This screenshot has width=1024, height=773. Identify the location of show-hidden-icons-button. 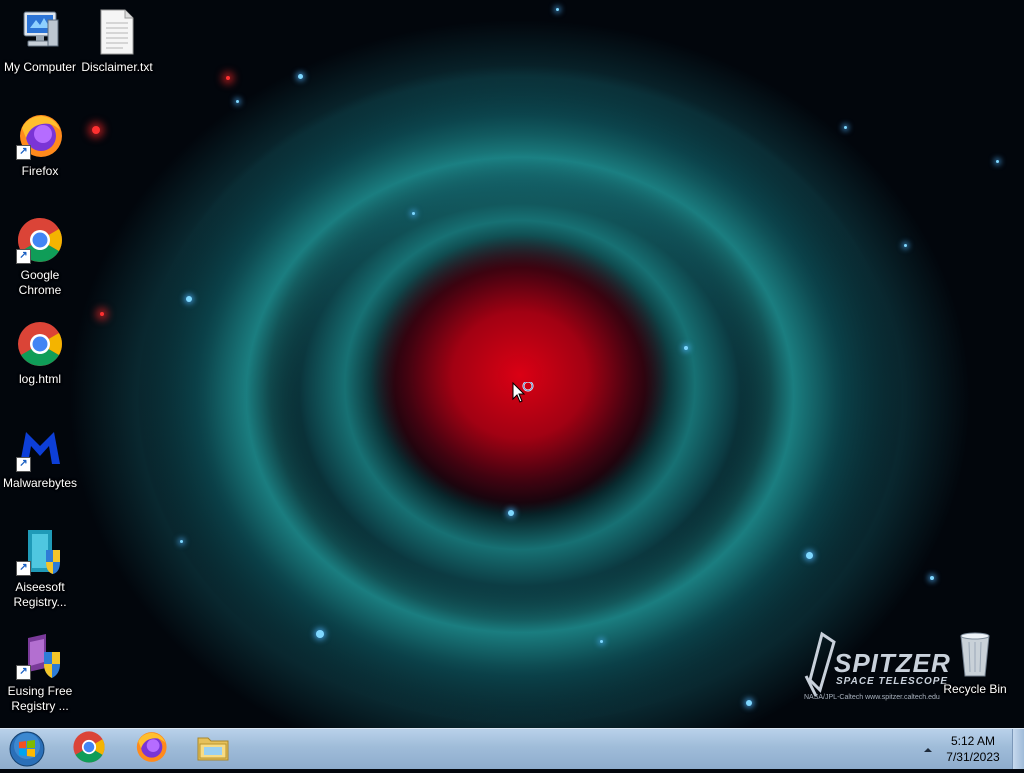
(928, 749).